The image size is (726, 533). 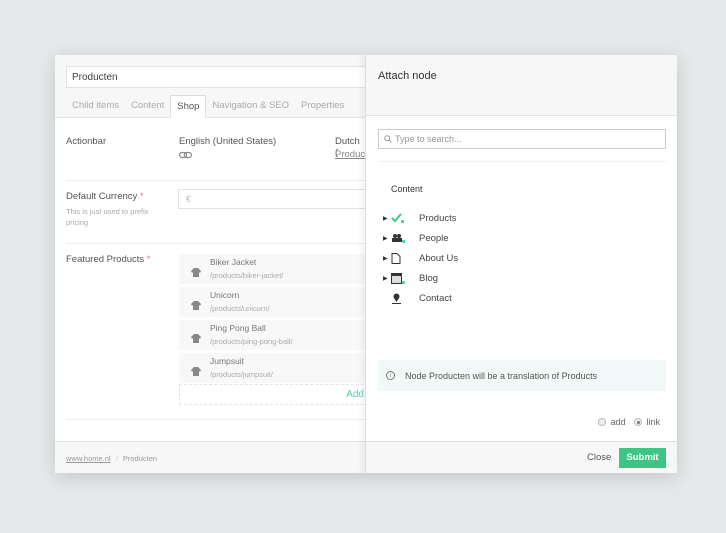 I want to click on breadcrumb: www.home.nl / Producten, so click(x=210, y=457).